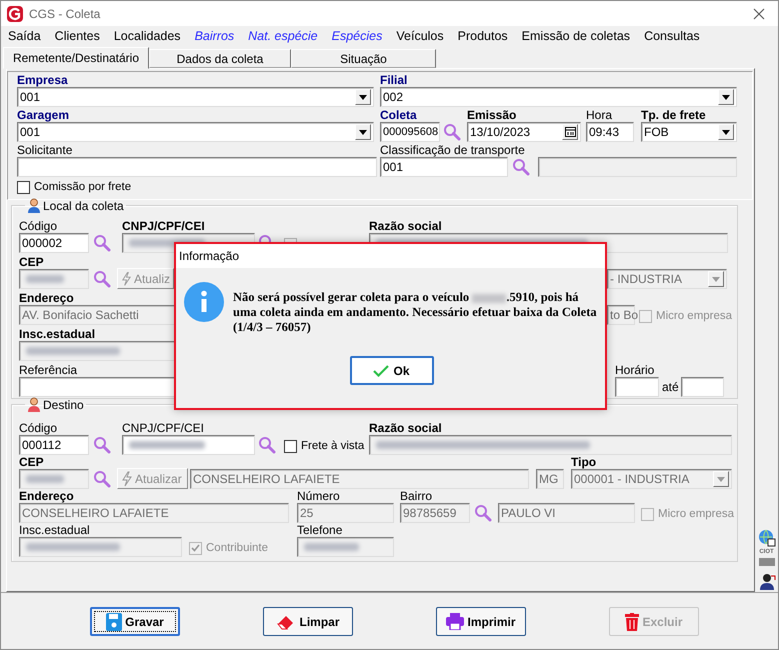  Describe the element at coordinates (63, 405) in the screenshot. I see `group-title: Destino` at that location.